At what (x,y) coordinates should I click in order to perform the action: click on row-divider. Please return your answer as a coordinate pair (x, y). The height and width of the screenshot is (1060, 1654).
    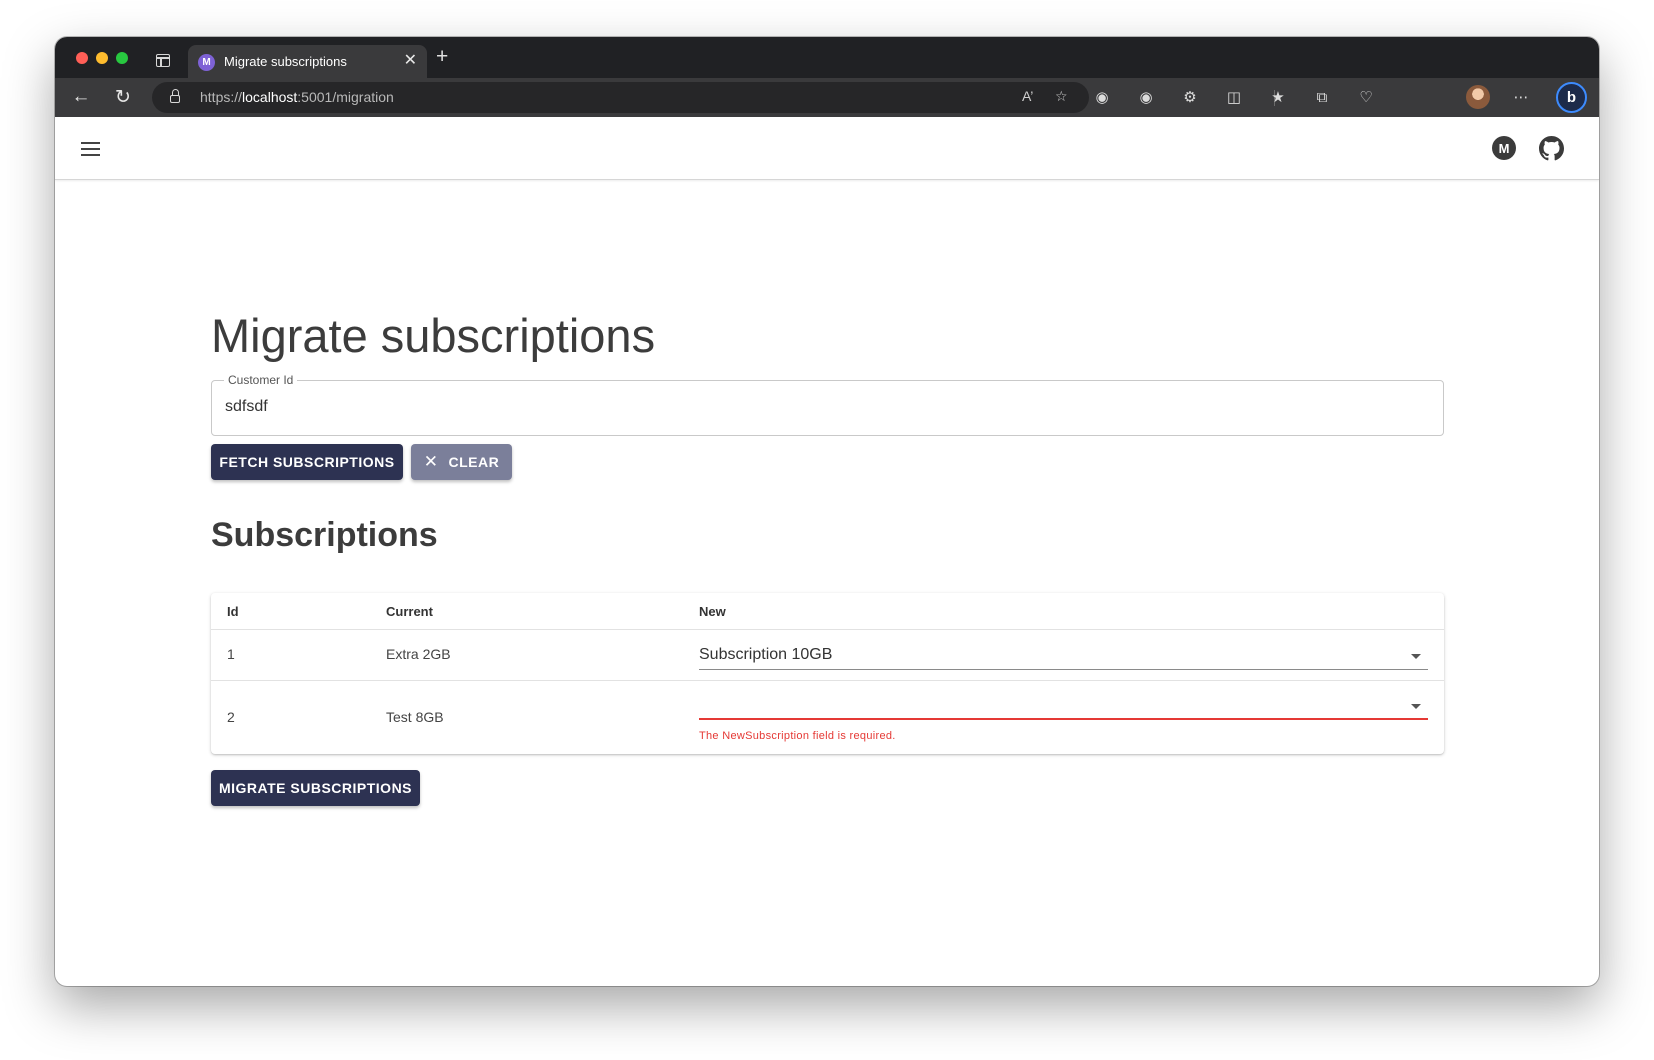
    Looking at the image, I should click on (827, 680).